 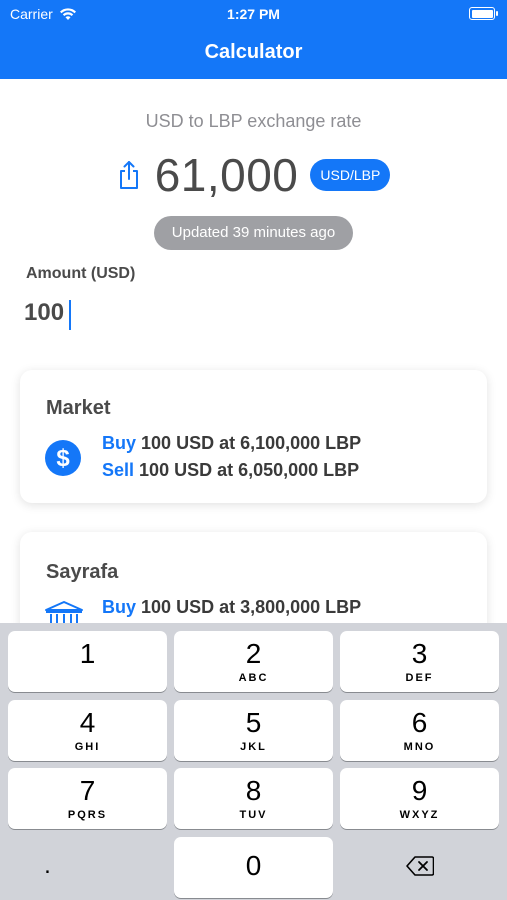 What do you see at coordinates (87, 747) in the screenshot?
I see `key-letters: GHI` at bounding box center [87, 747].